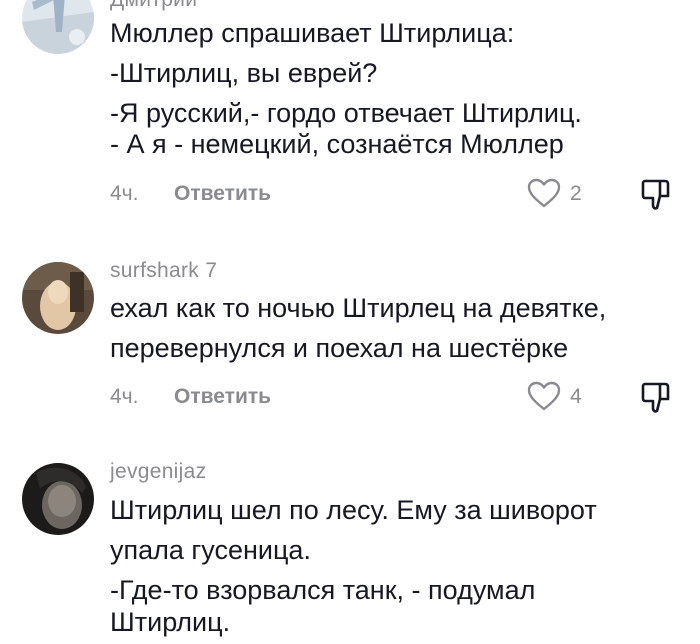  Describe the element at coordinates (353, 510) in the screenshot. I see `comment-text-line: Штирлиц шел по лесу. Ему за шиворот` at that location.